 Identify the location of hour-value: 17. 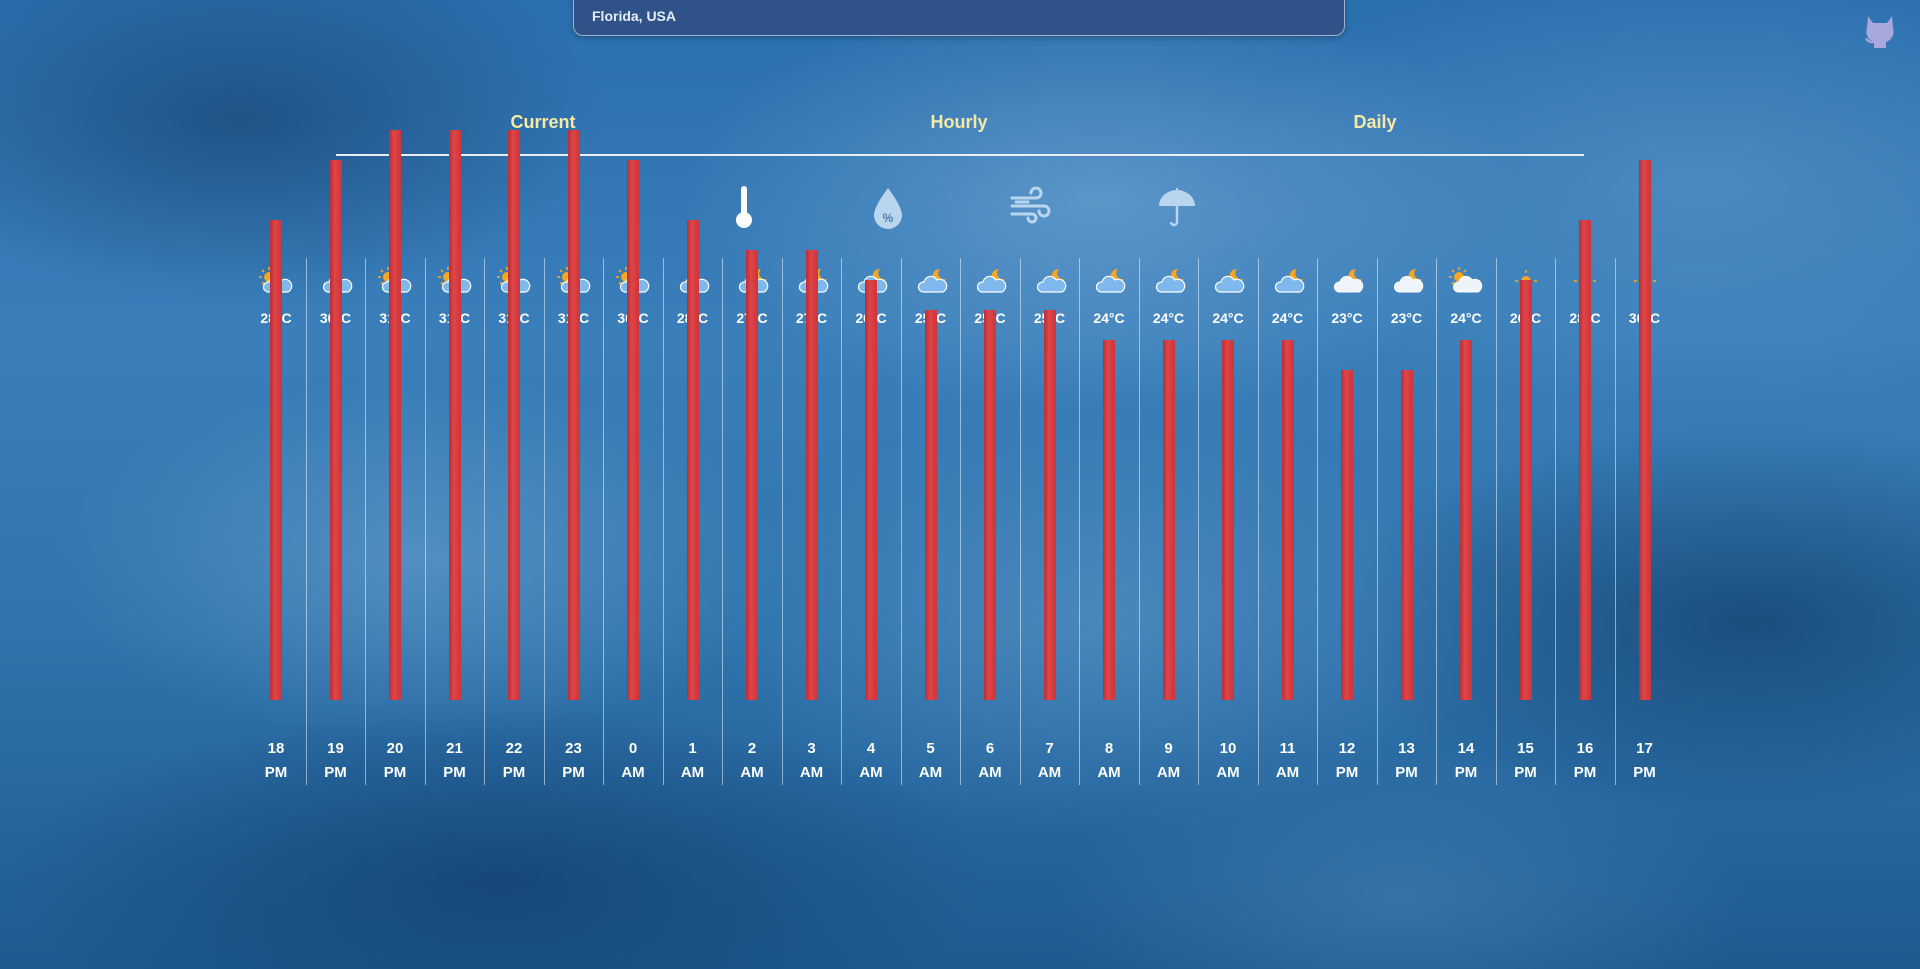
(1644, 748).